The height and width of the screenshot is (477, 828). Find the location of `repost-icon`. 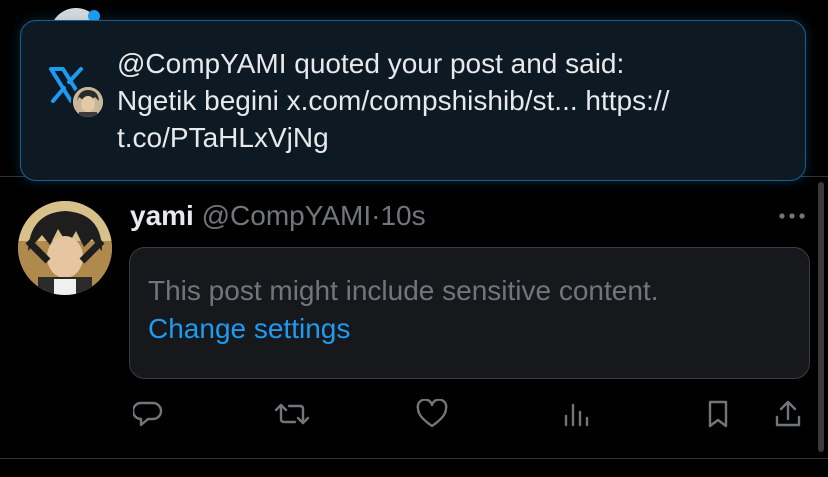

repost-icon is located at coordinates (292, 414).